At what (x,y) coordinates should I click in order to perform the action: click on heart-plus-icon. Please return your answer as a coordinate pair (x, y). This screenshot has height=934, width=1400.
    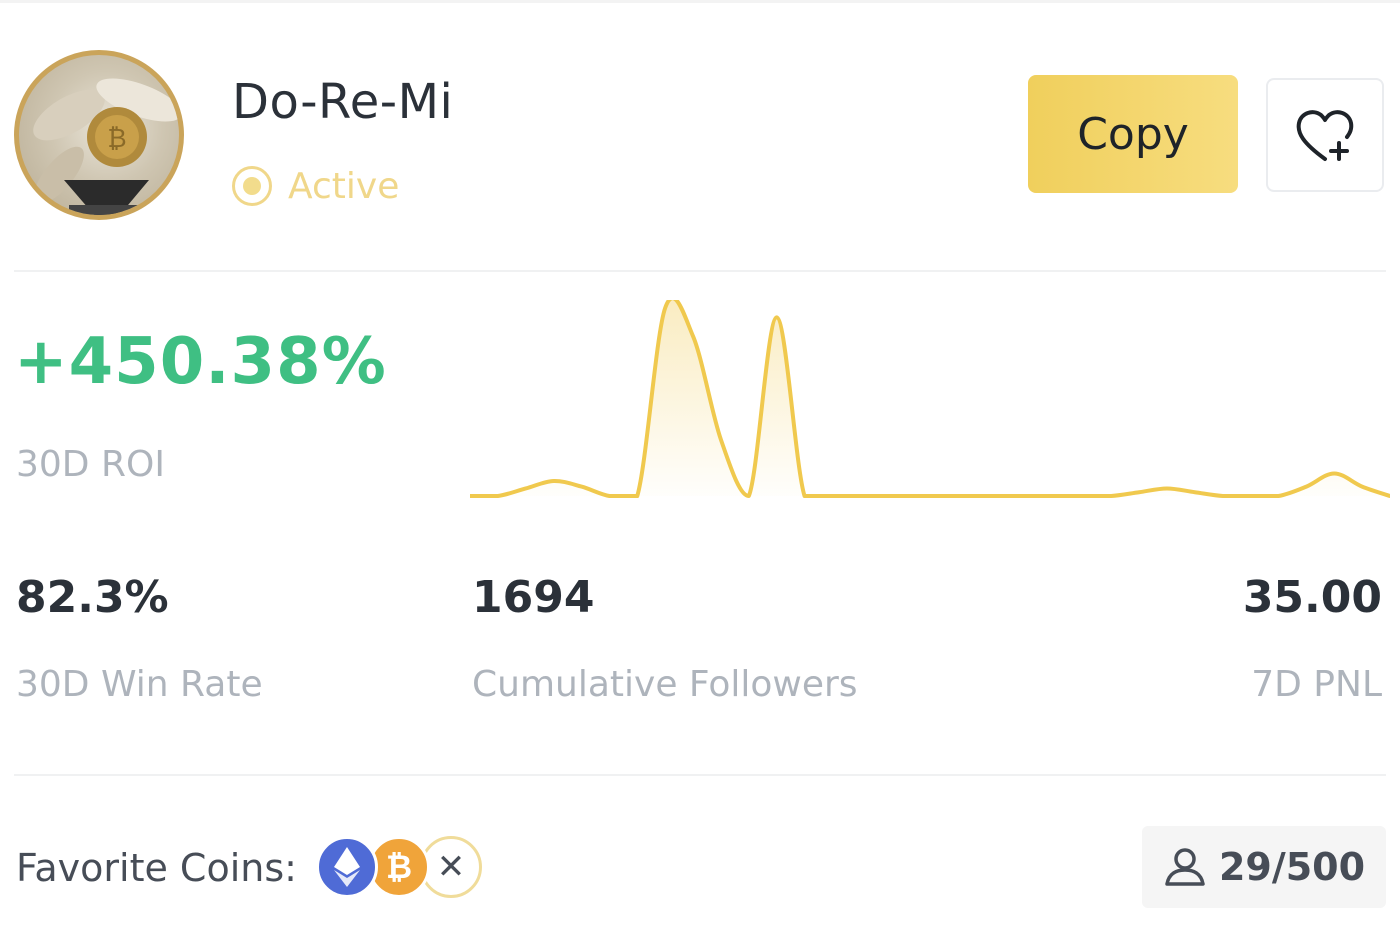
    Looking at the image, I should click on (1325, 135).